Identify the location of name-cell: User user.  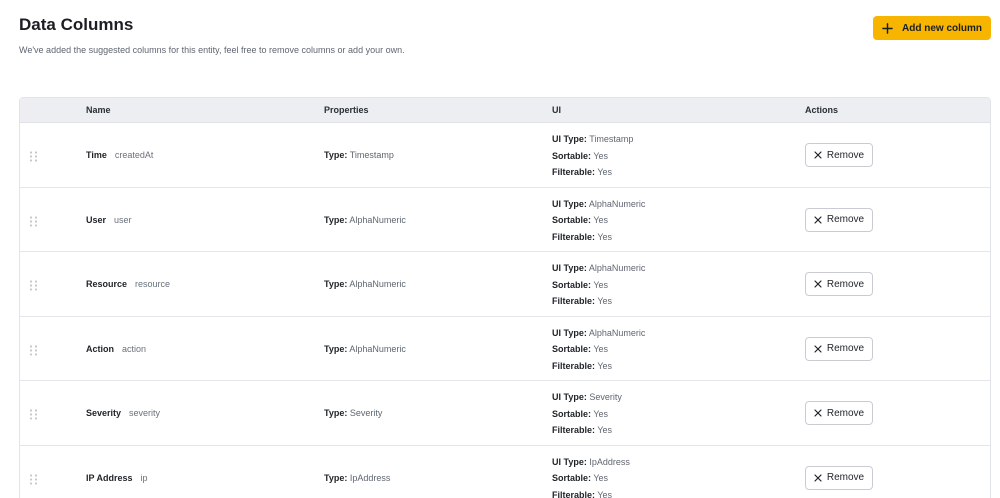
(109, 220).